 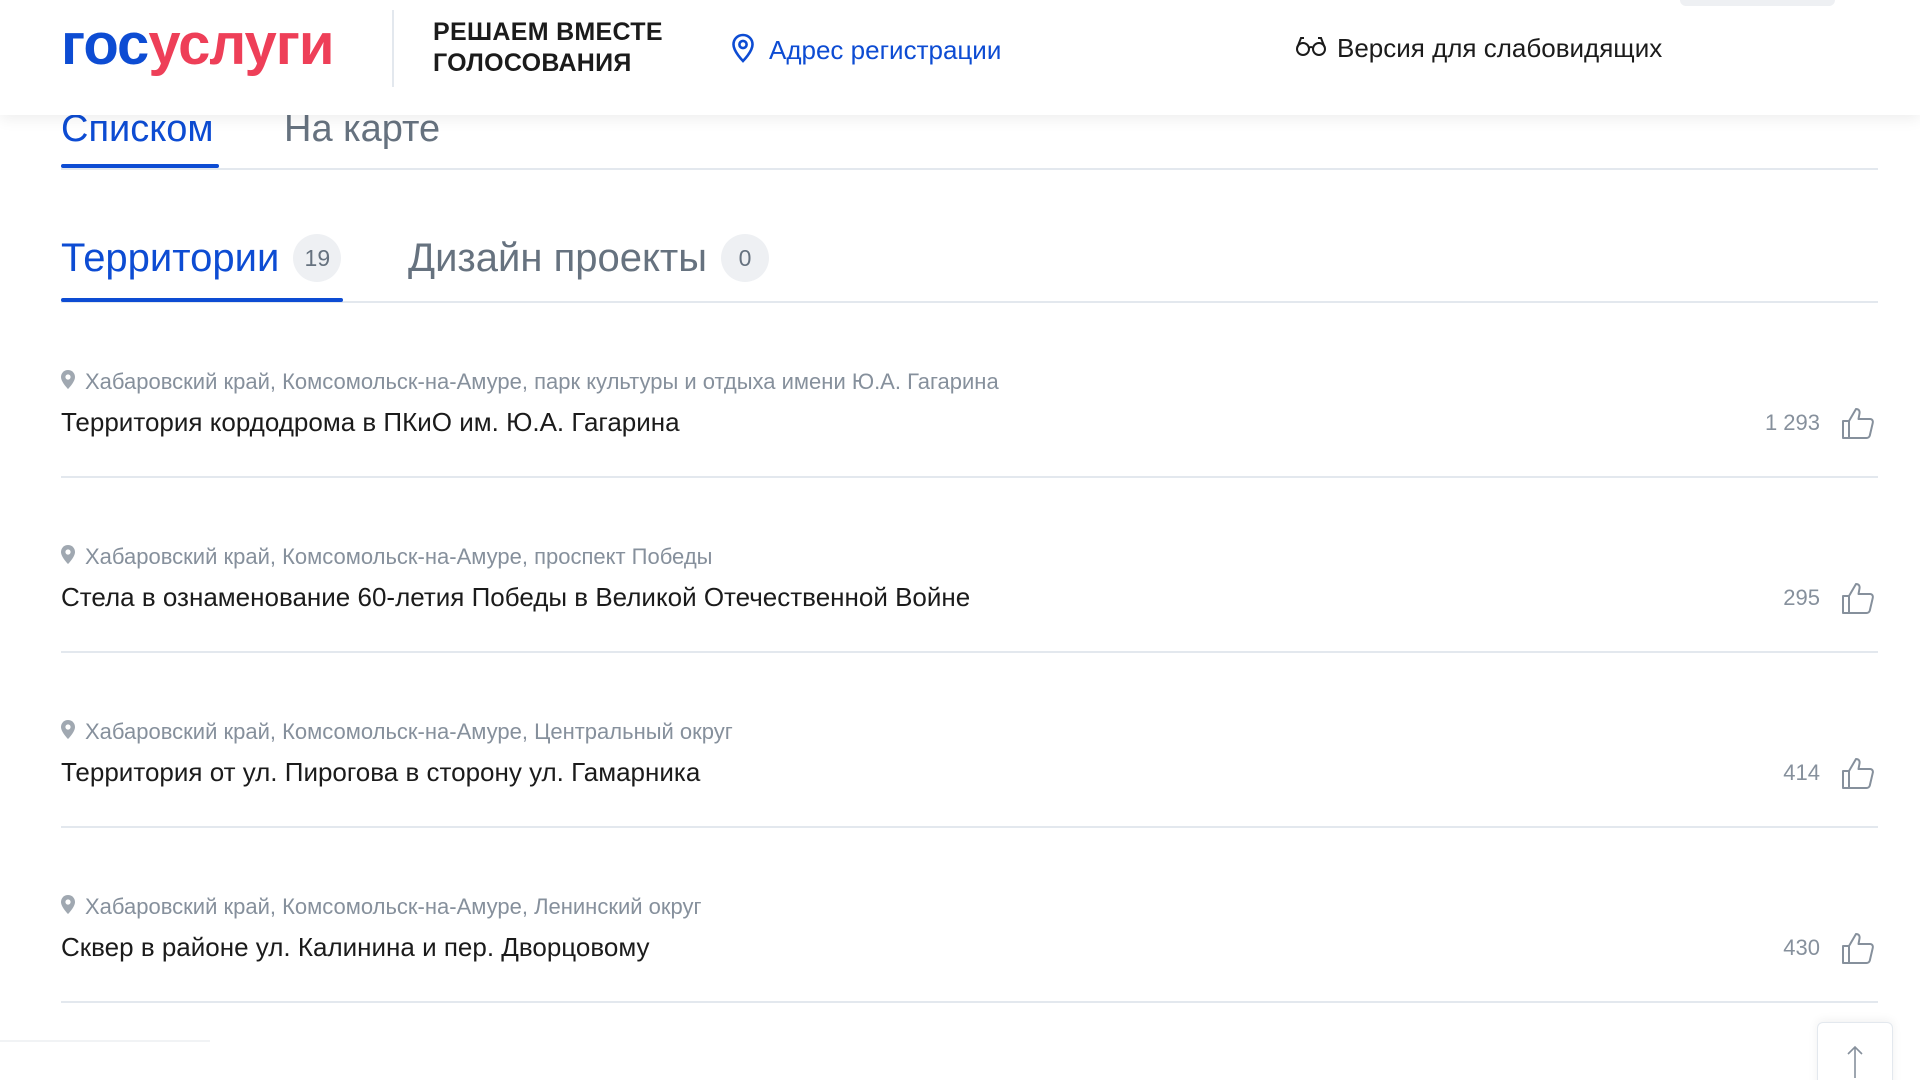 What do you see at coordinates (1830, 948) in the screenshot?
I see `item-votes: 430` at bounding box center [1830, 948].